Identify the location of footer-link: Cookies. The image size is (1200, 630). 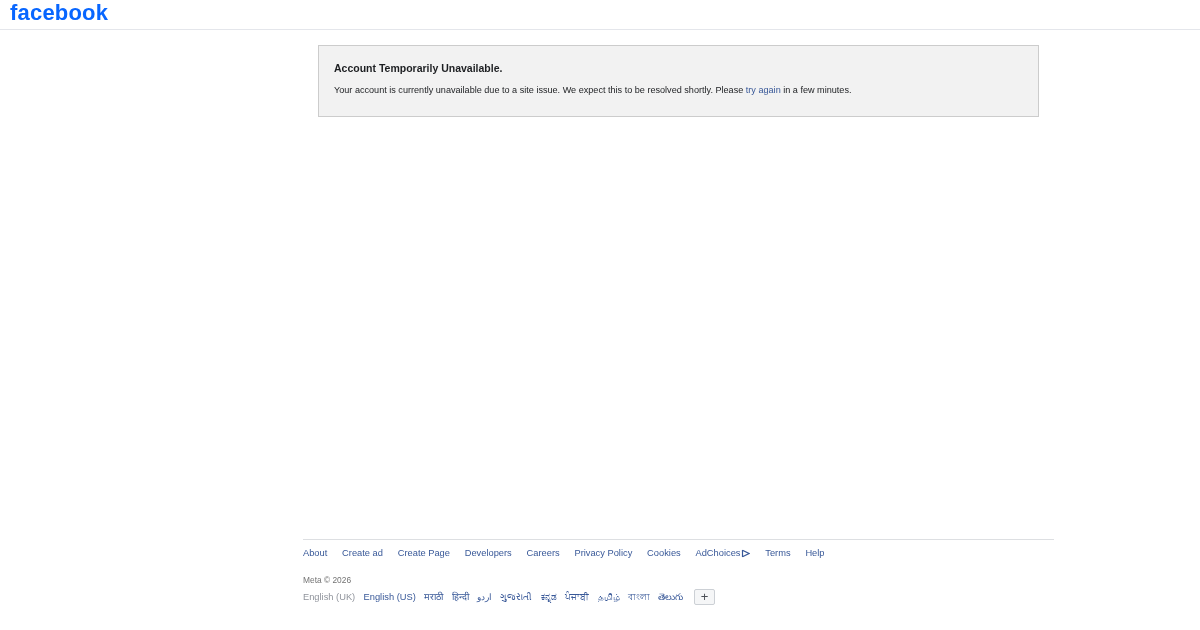
(664, 553).